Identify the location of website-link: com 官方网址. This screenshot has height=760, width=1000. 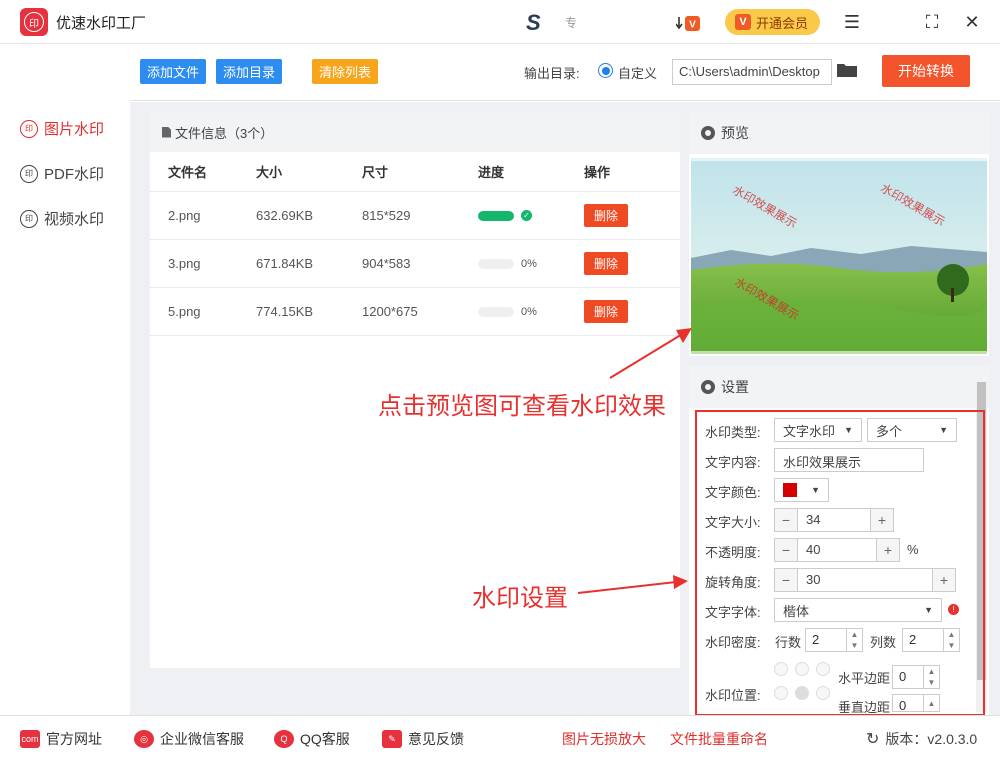
(61, 739).